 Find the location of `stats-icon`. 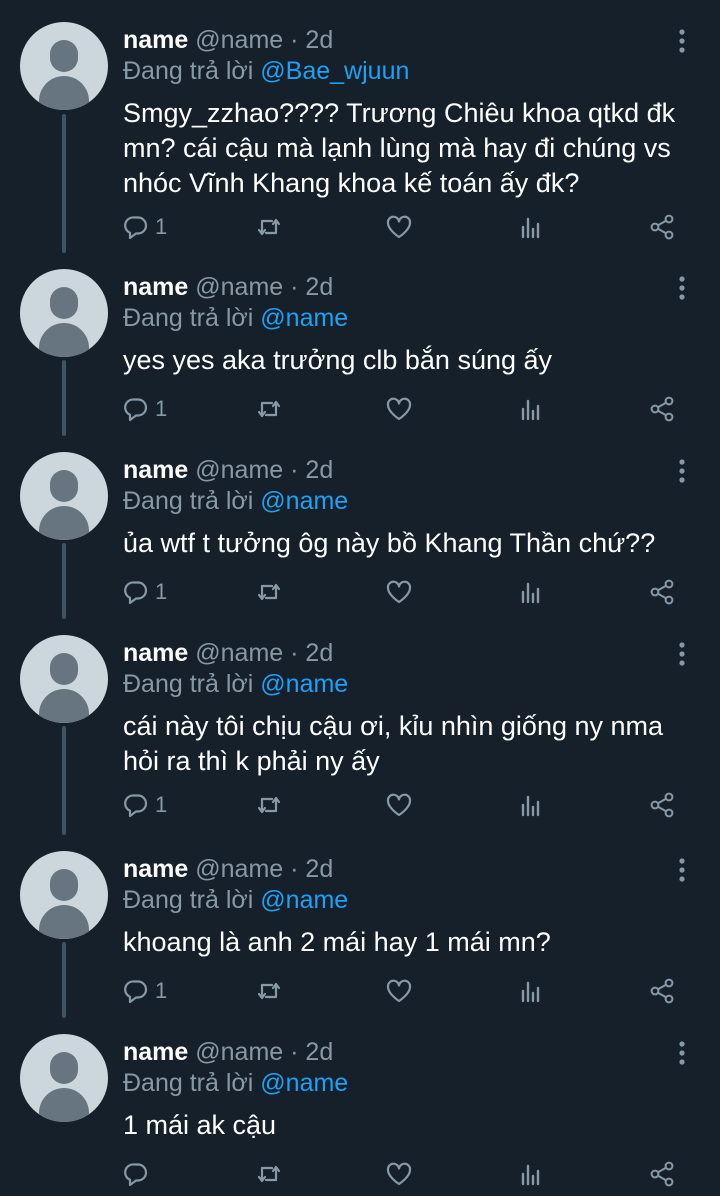

stats-icon is located at coordinates (531, 227).